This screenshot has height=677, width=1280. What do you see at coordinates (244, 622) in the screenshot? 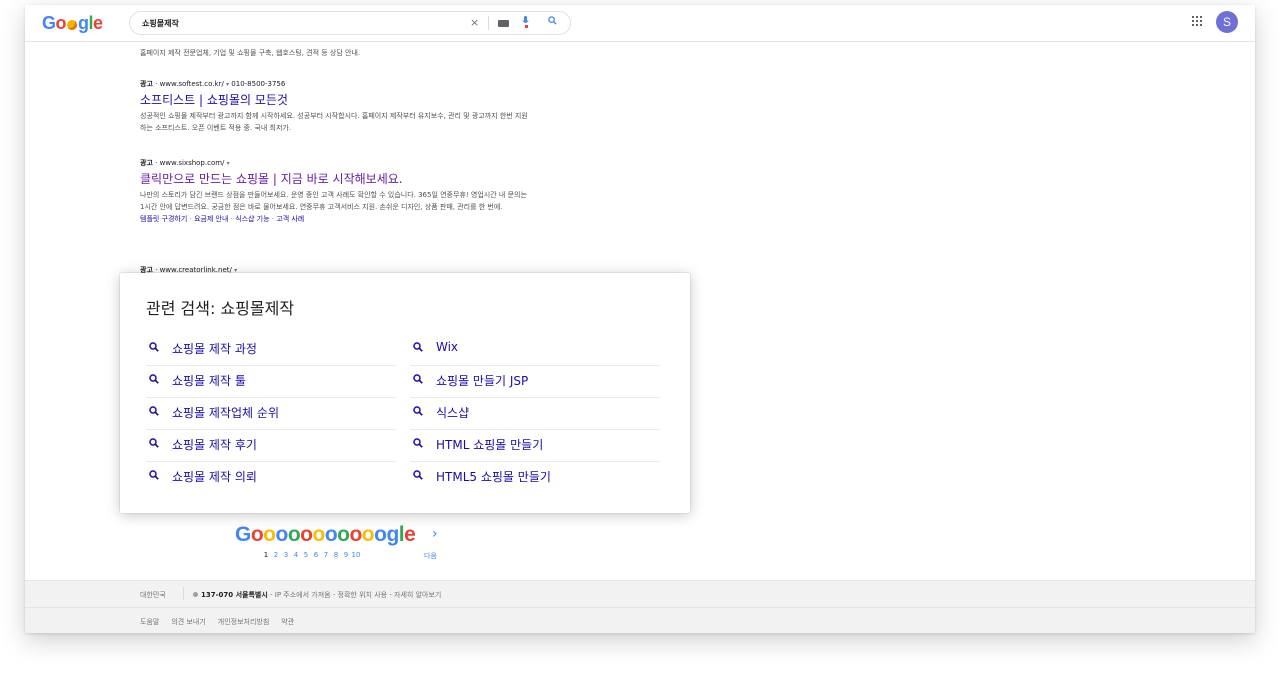
I see `footer-link-privacy: 개인정보처리방침` at bounding box center [244, 622].